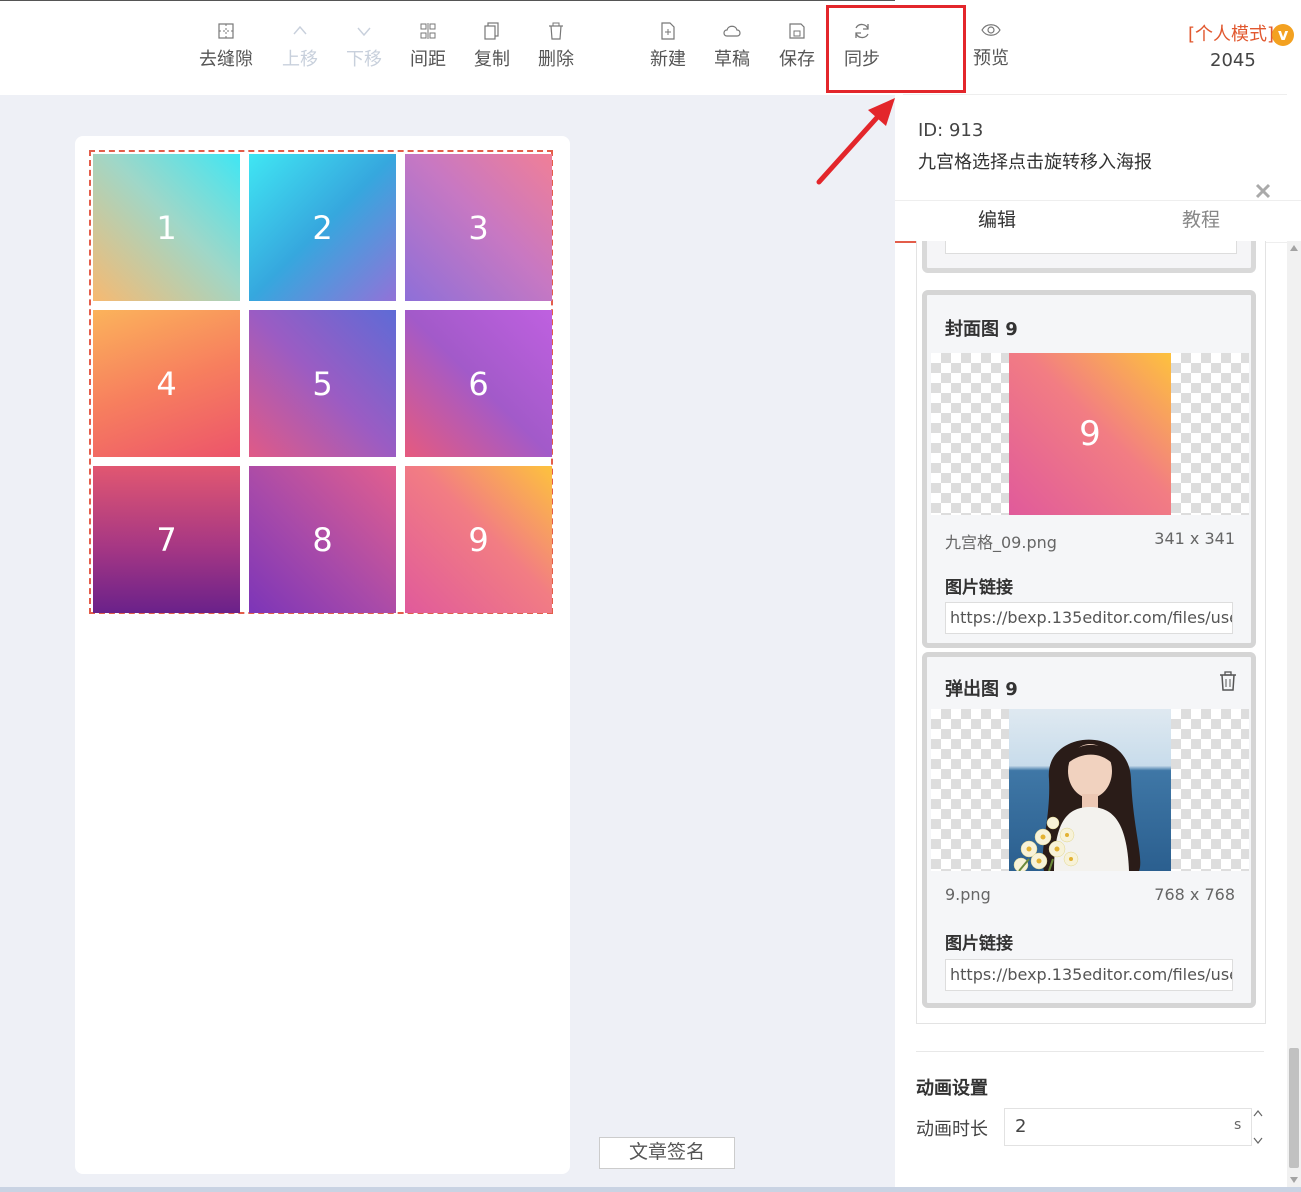  Describe the element at coordinates (1194, 538) in the screenshot. I see `cover-file-size: 341 x 341` at that location.